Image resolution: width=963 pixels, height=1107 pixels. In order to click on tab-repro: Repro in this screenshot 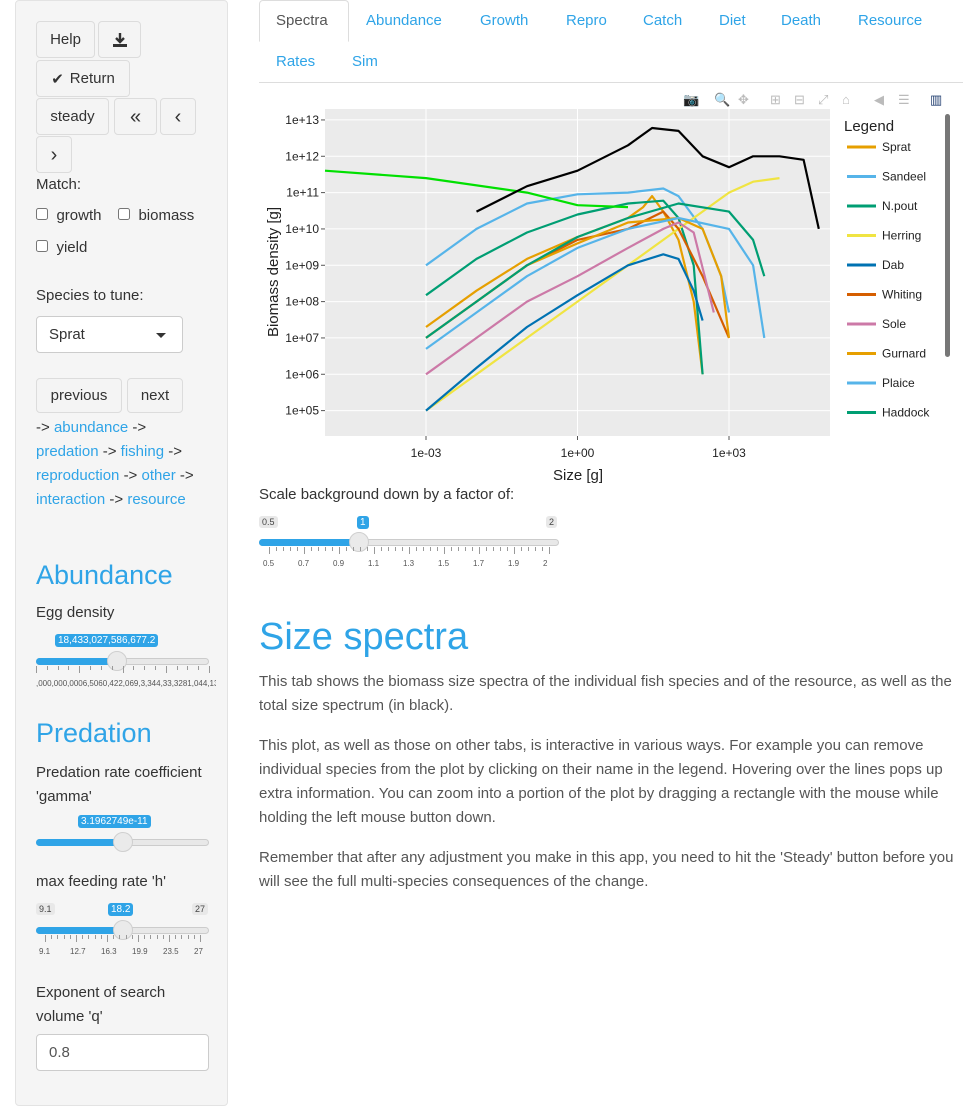, I will do `click(586, 20)`.